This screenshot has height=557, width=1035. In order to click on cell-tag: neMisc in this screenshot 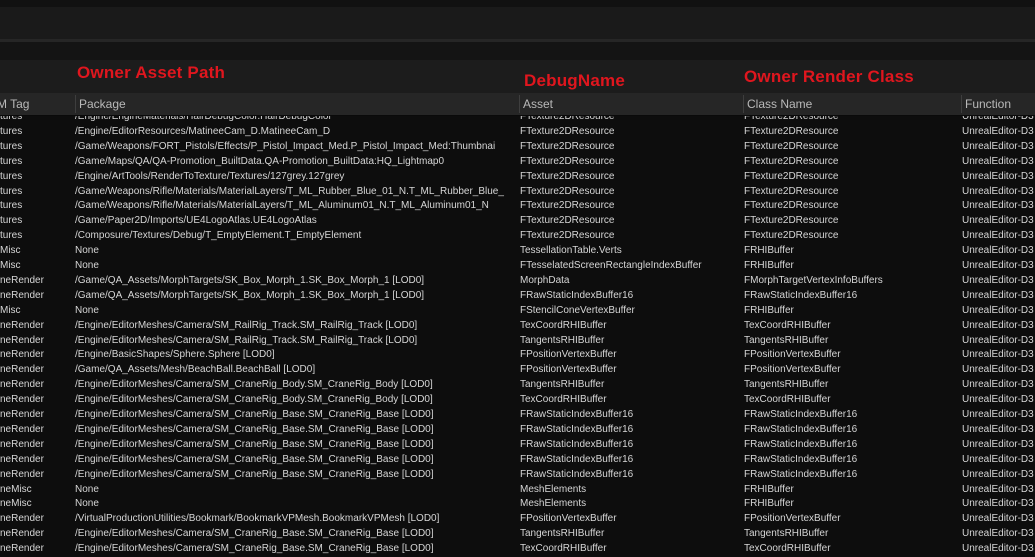, I will do `click(16, 489)`.